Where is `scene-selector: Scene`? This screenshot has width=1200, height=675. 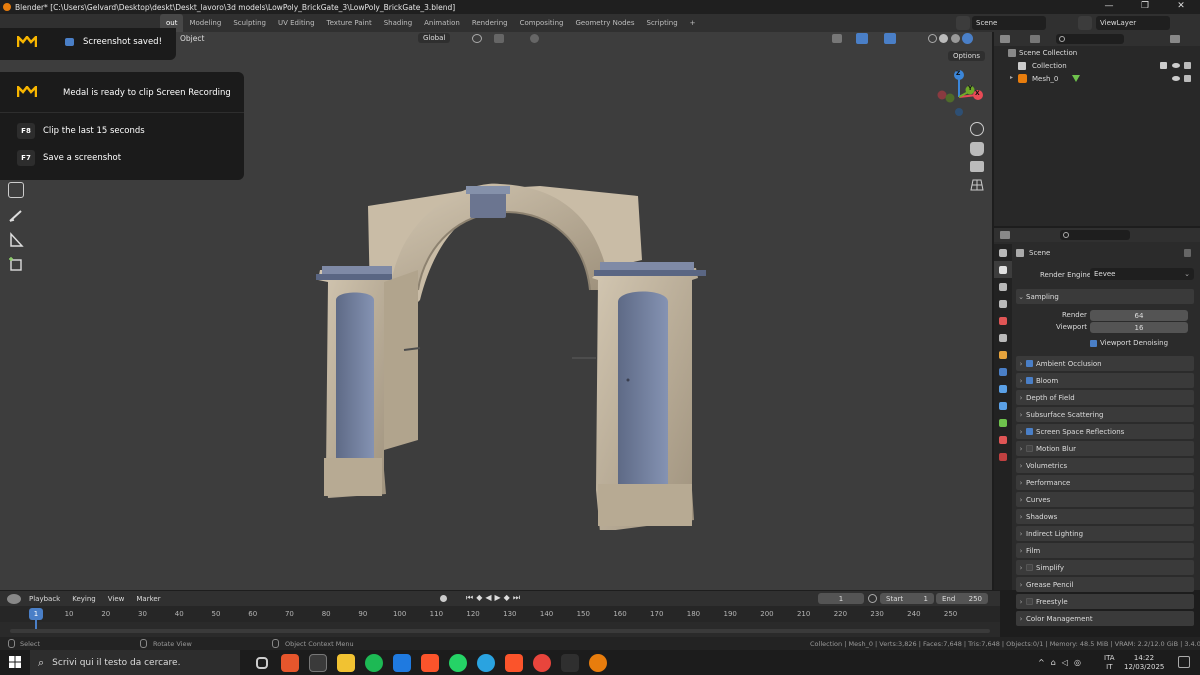
scene-selector: Scene is located at coordinates (1009, 23).